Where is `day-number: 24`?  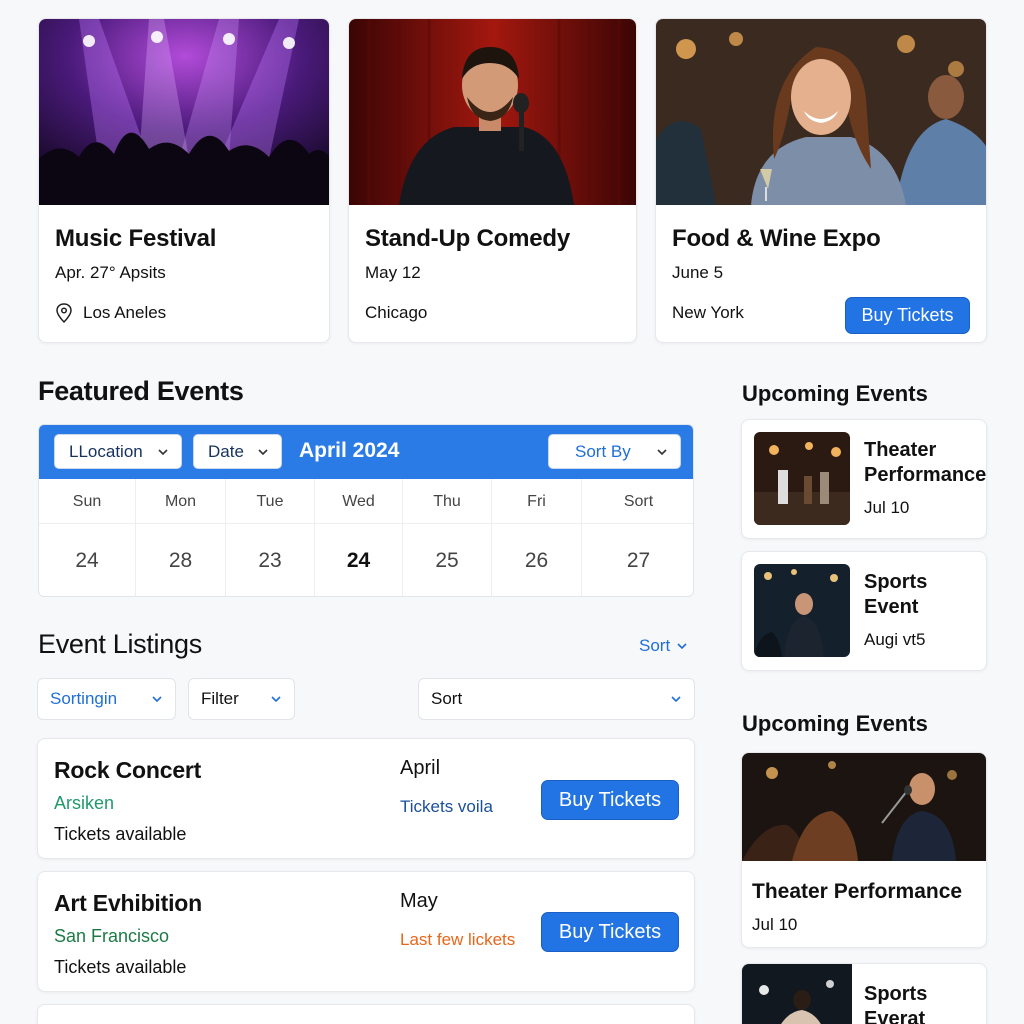
day-number: 24 is located at coordinates (87, 560).